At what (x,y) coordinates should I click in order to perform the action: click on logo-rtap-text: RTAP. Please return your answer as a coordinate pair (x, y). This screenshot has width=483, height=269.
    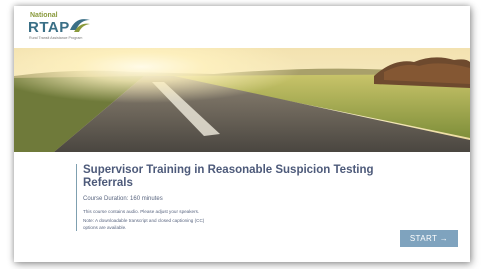
    Looking at the image, I should click on (49, 27).